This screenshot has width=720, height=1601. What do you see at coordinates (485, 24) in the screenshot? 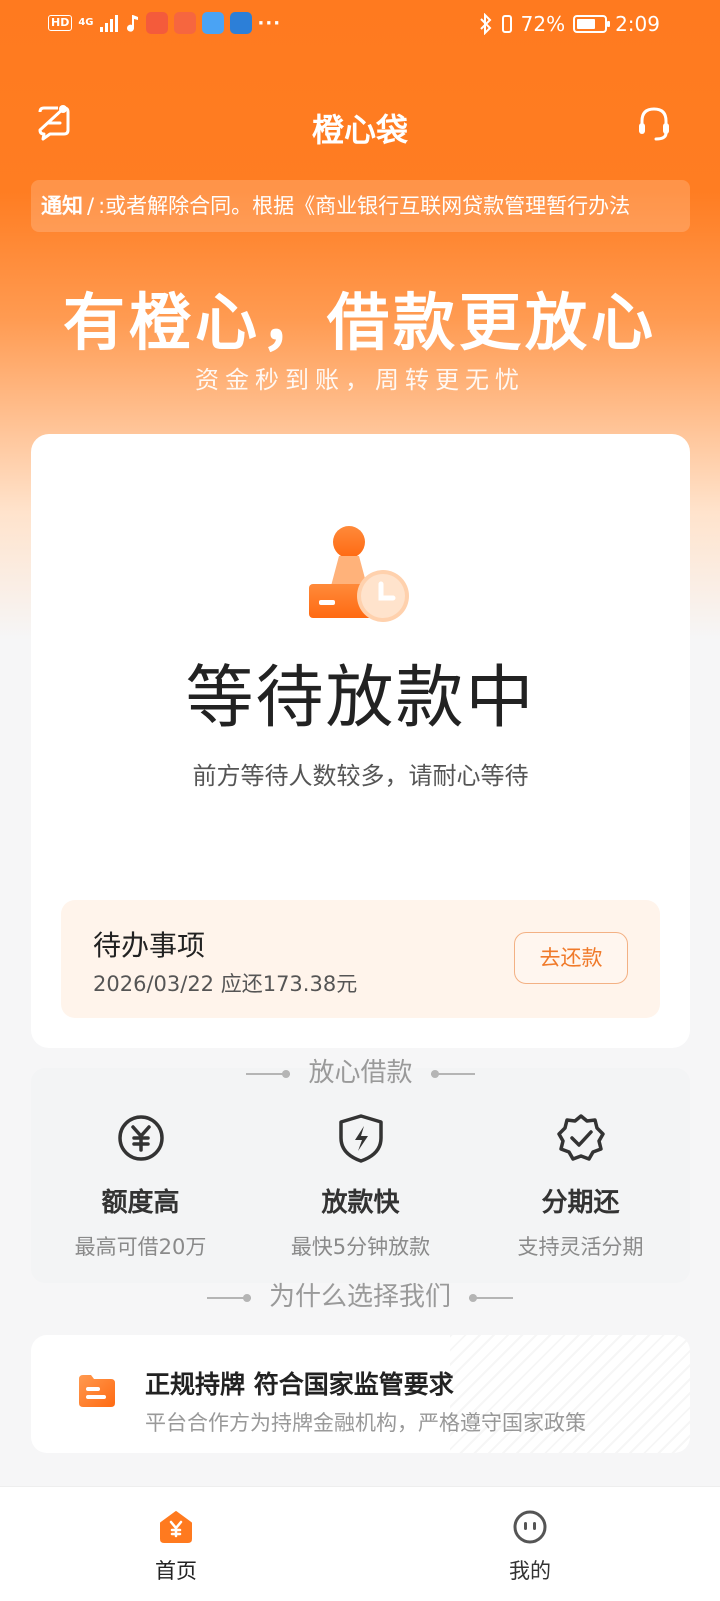
I see `bluetooth-icon` at bounding box center [485, 24].